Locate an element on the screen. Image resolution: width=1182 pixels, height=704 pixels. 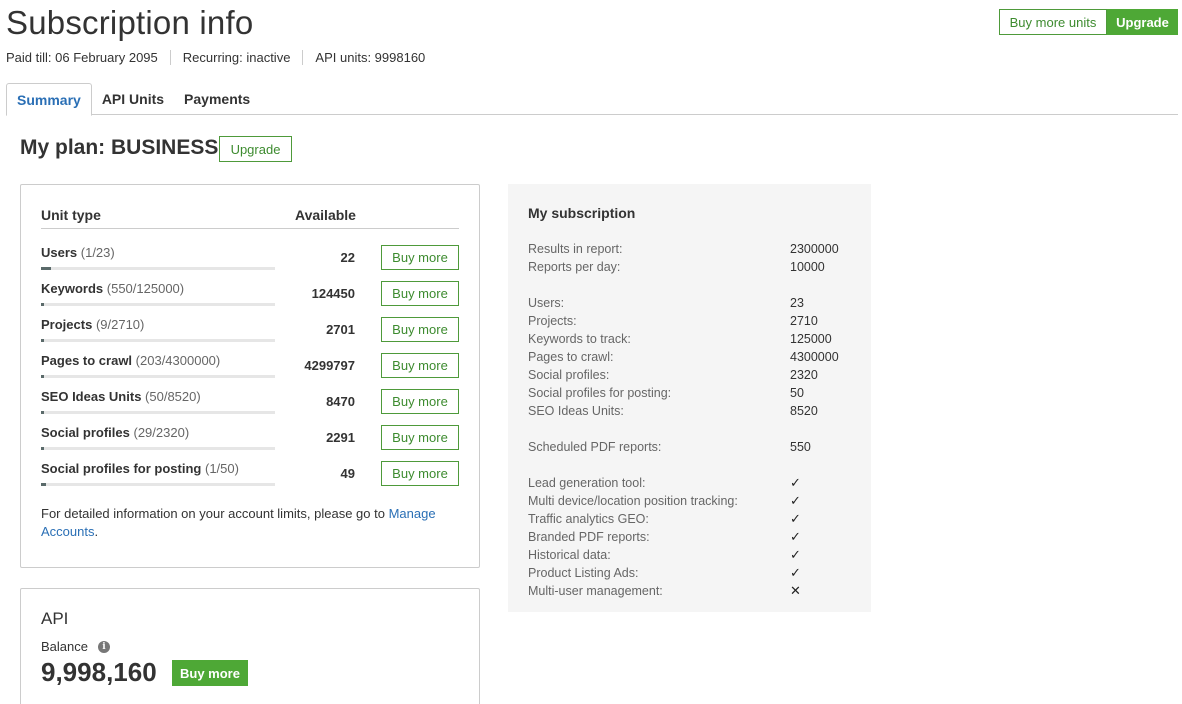
subscription-row: Results in report: 2300000 is located at coordinates (693, 251).